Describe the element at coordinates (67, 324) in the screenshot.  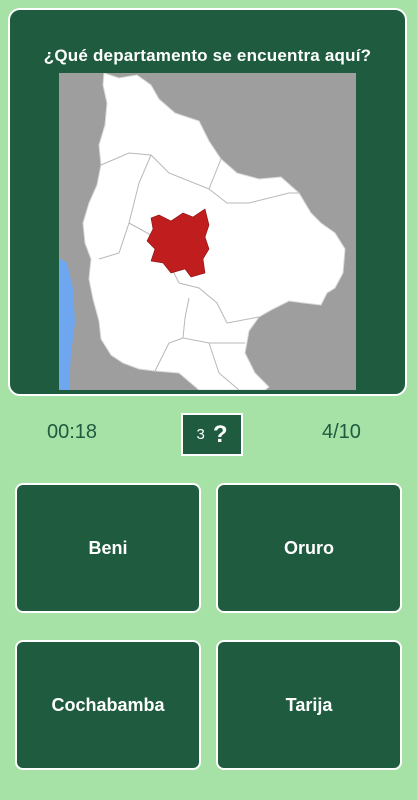
I see `lake-water` at that location.